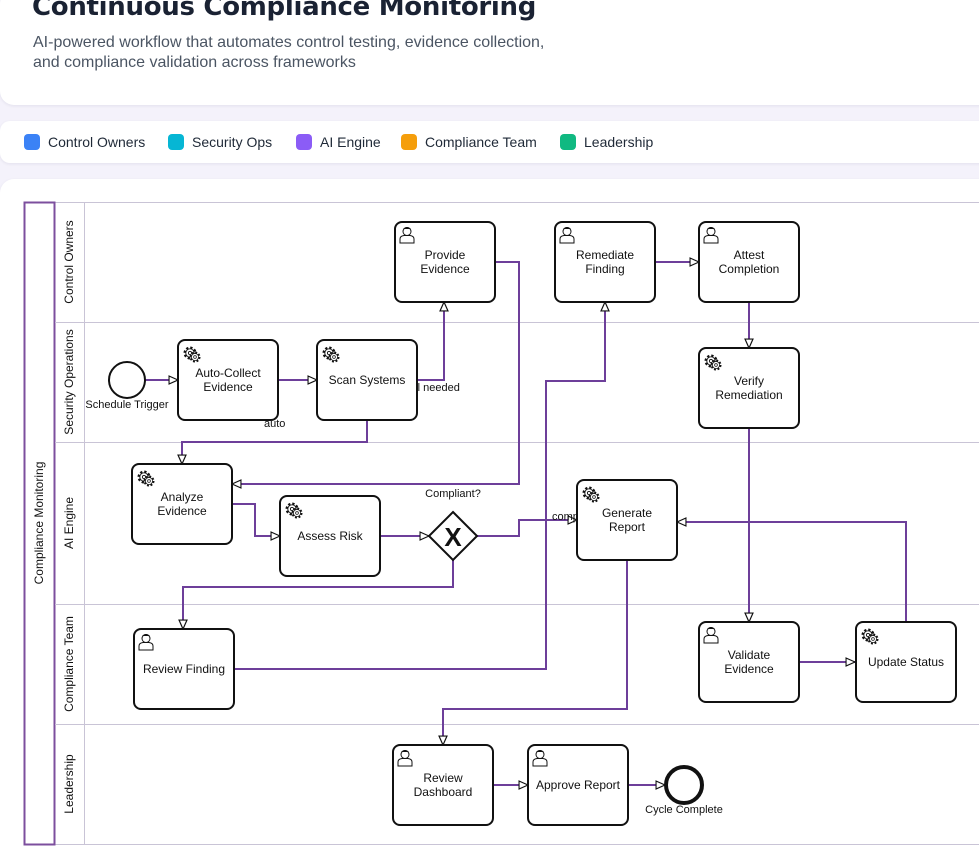 The image size is (979, 850). I want to click on task-scan-systems: Scan Systems, so click(367, 380).